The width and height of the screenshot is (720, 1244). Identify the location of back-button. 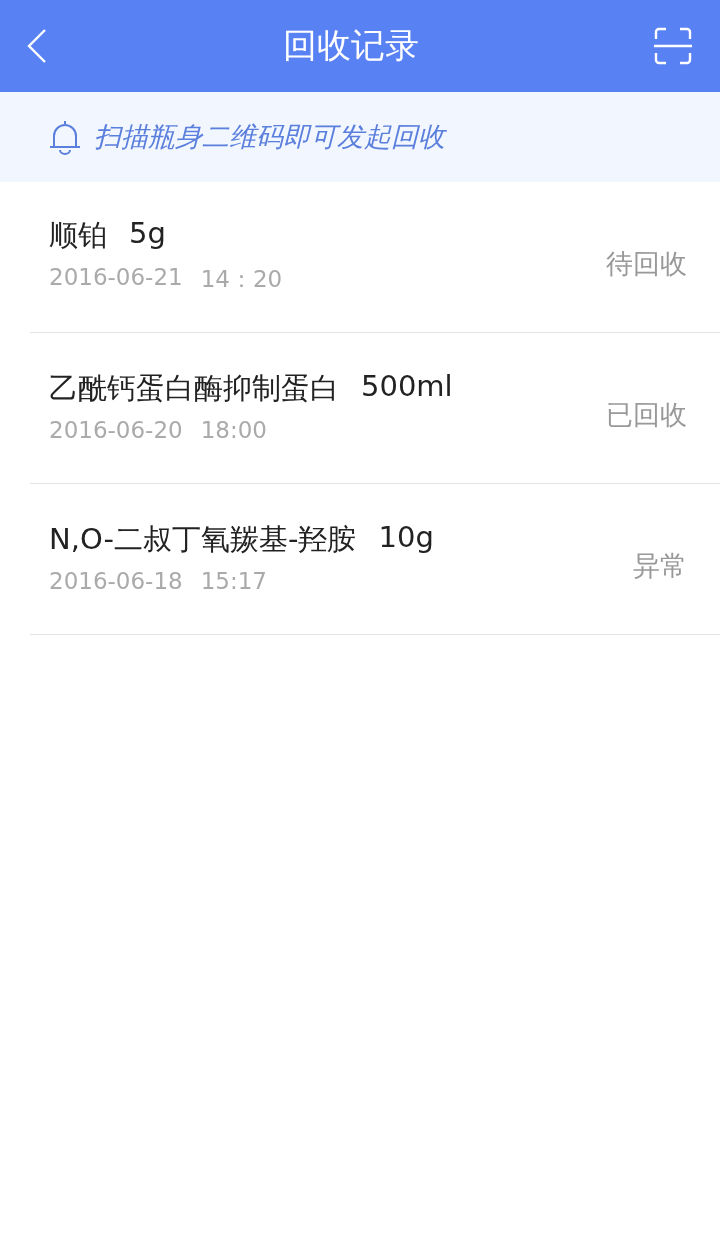
(37, 46).